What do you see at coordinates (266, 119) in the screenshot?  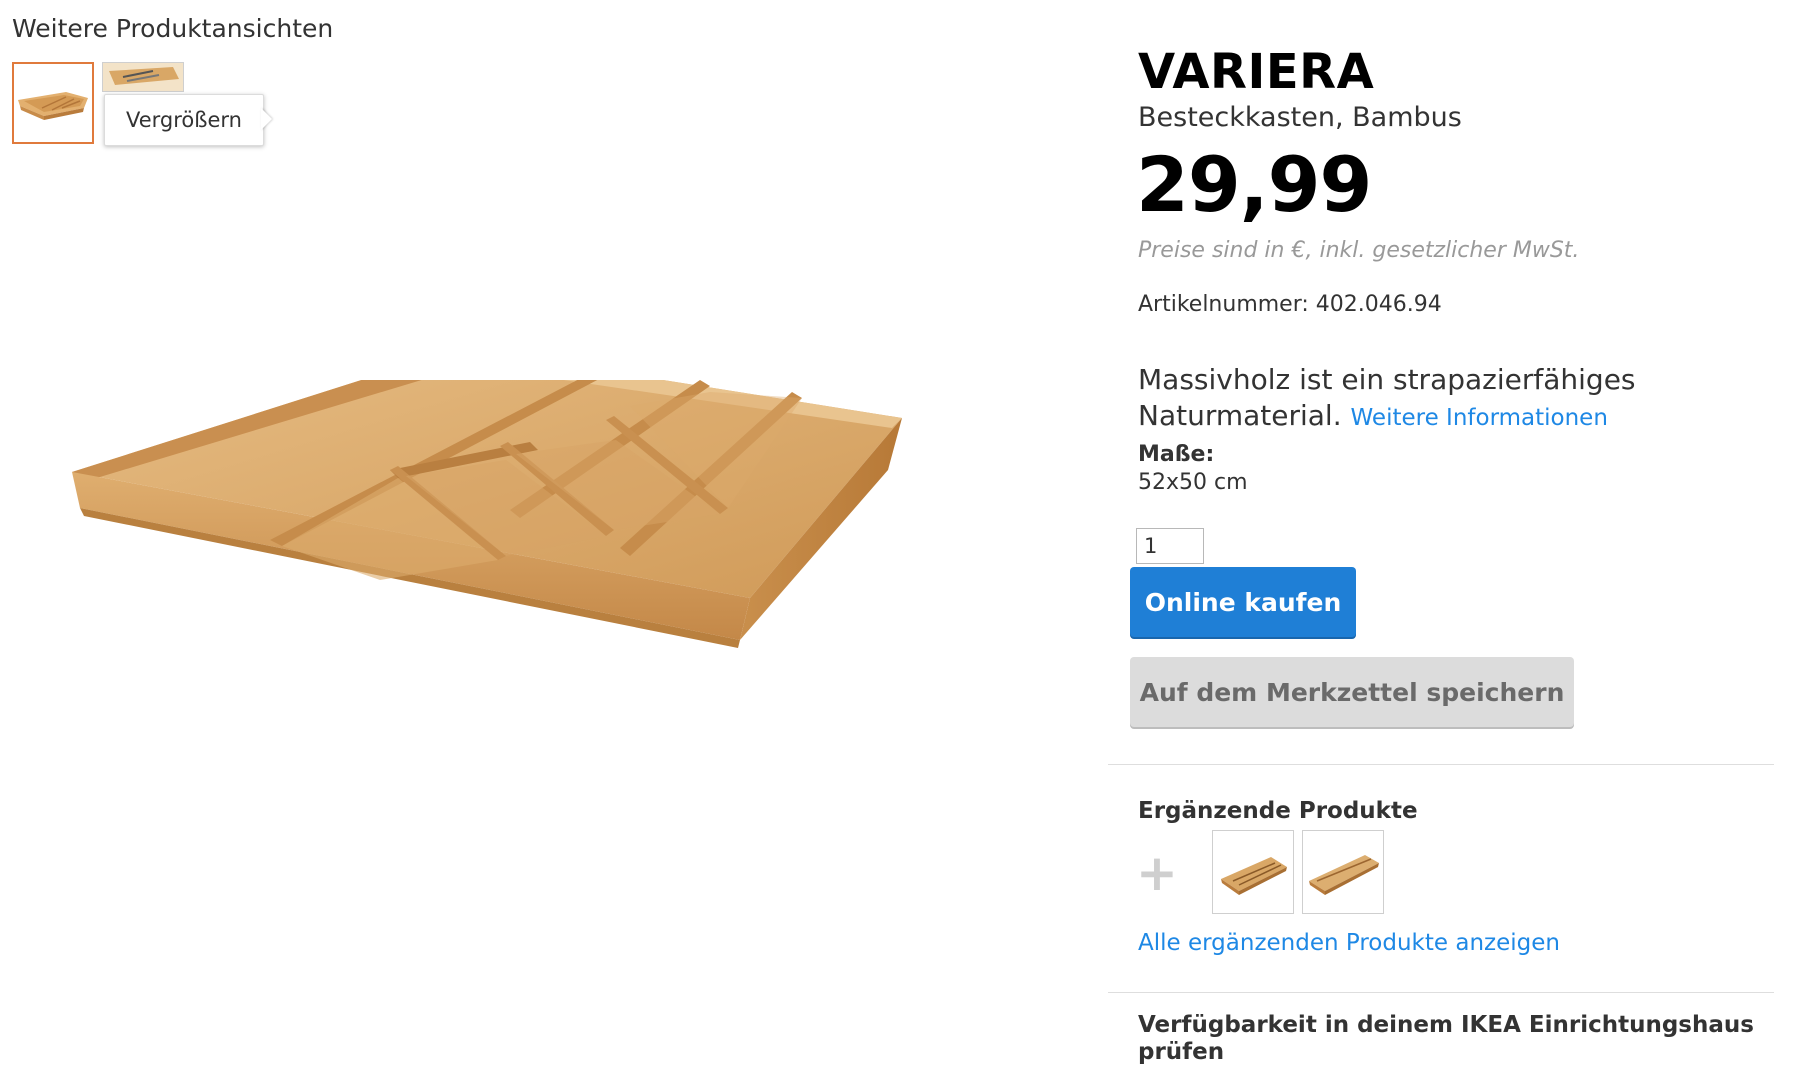 I see `tooltip-arrow` at bounding box center [266, 119].